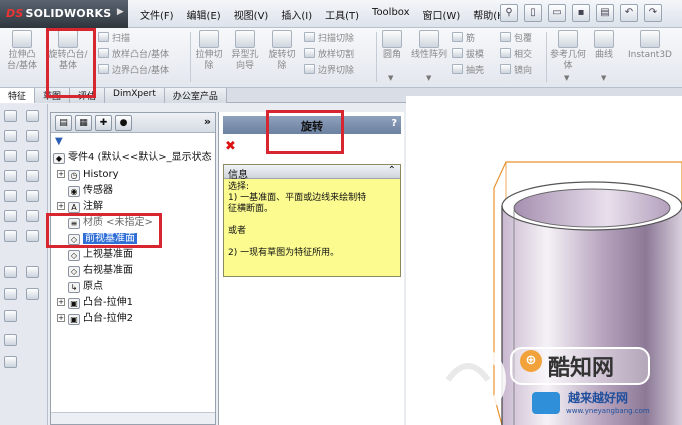 The height and width of the screenshot is (425, 682). What do you see at coordinates (103, 37) in the screenshot?
I see `sweep-icon` at bounding box center [103, 37].